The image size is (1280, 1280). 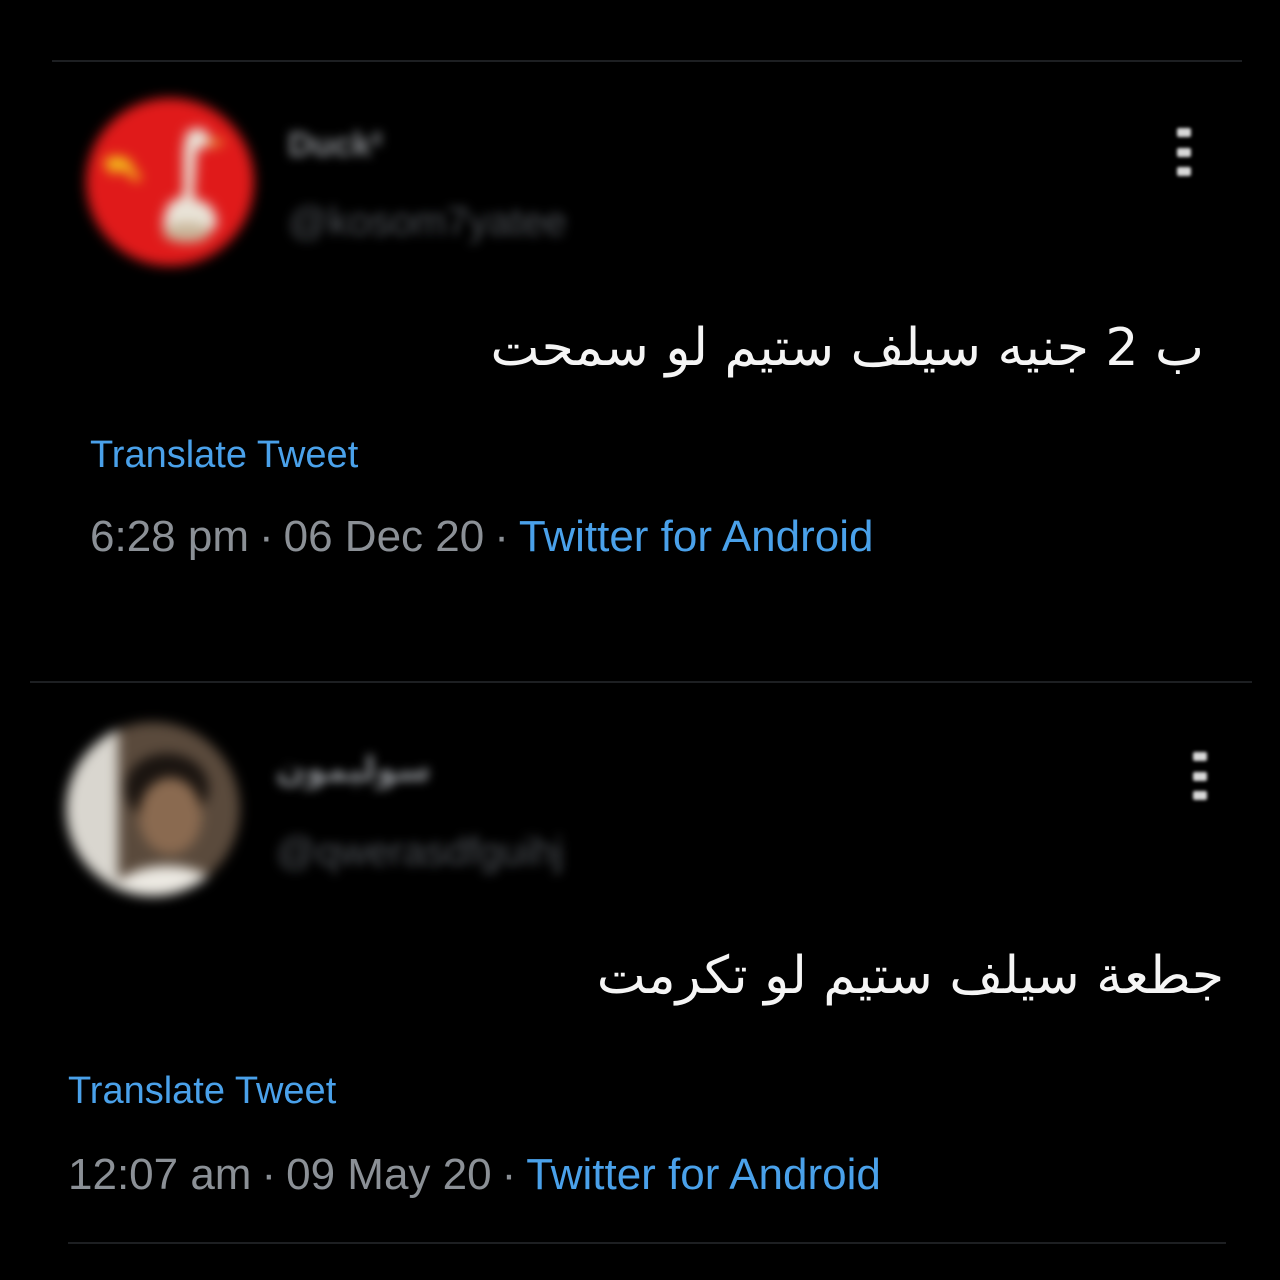 I want to click on tweet-time: 12:07 am, so click(x=160, y=1174).